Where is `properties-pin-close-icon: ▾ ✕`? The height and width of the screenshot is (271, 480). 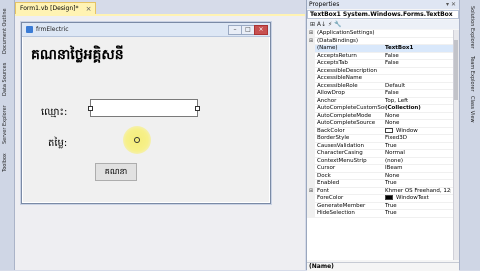
properties-pin-close-icon: ▾ ✕ is located at coordinates (451, 4).